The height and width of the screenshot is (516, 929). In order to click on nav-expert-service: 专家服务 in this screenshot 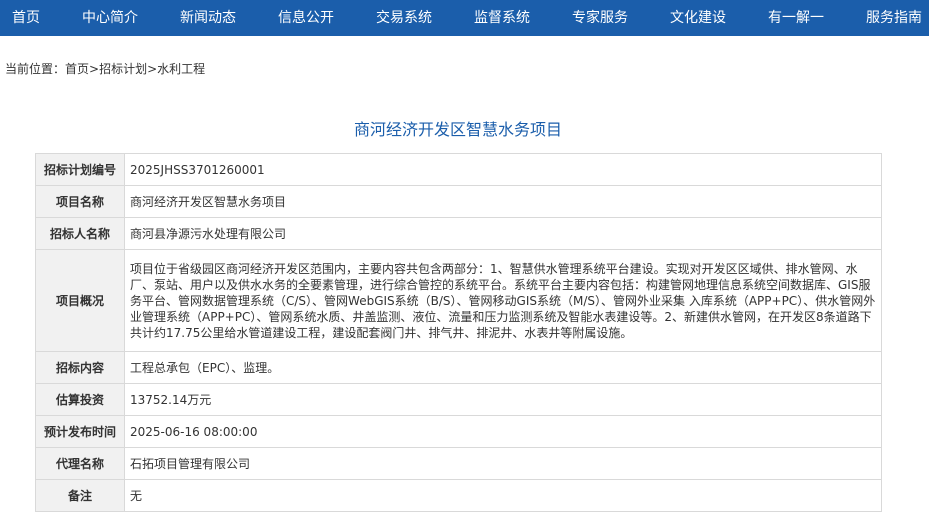, I will do `click(600, 18)`.